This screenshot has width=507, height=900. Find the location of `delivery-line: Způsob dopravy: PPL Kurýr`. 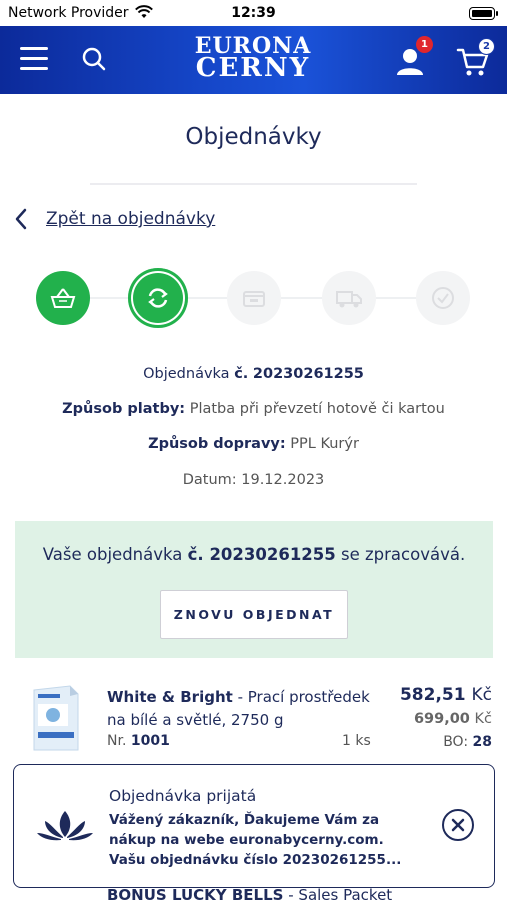

delivery-line: Způsob dopravy: PPL Kurýr is located at coordinates (253, 444).